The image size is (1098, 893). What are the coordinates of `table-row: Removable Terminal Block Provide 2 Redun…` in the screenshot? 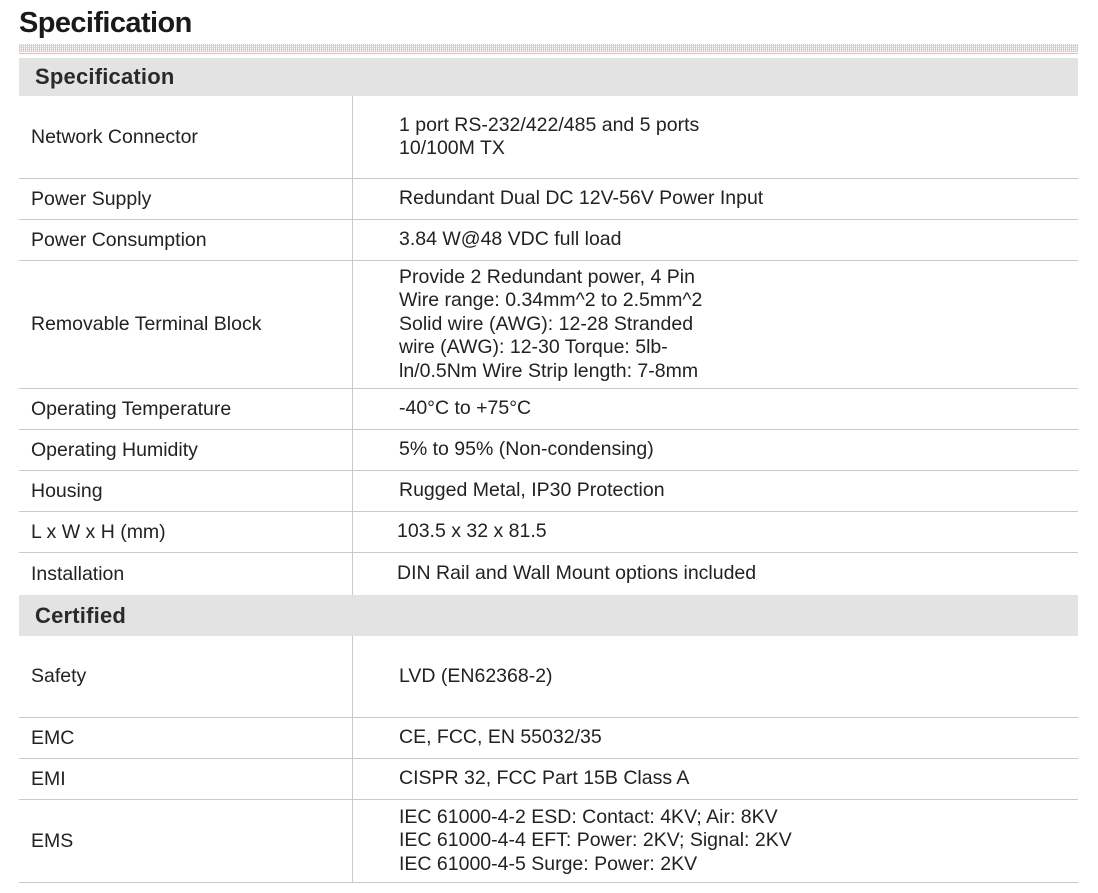 It's located at (548, 325).